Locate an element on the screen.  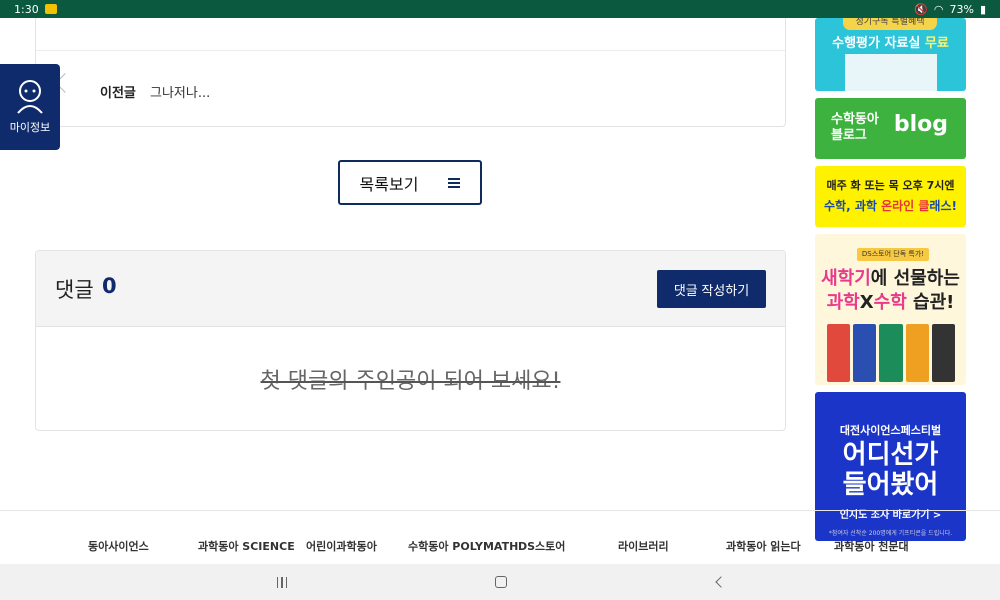
home-icon is located at coordinates (501, 582).